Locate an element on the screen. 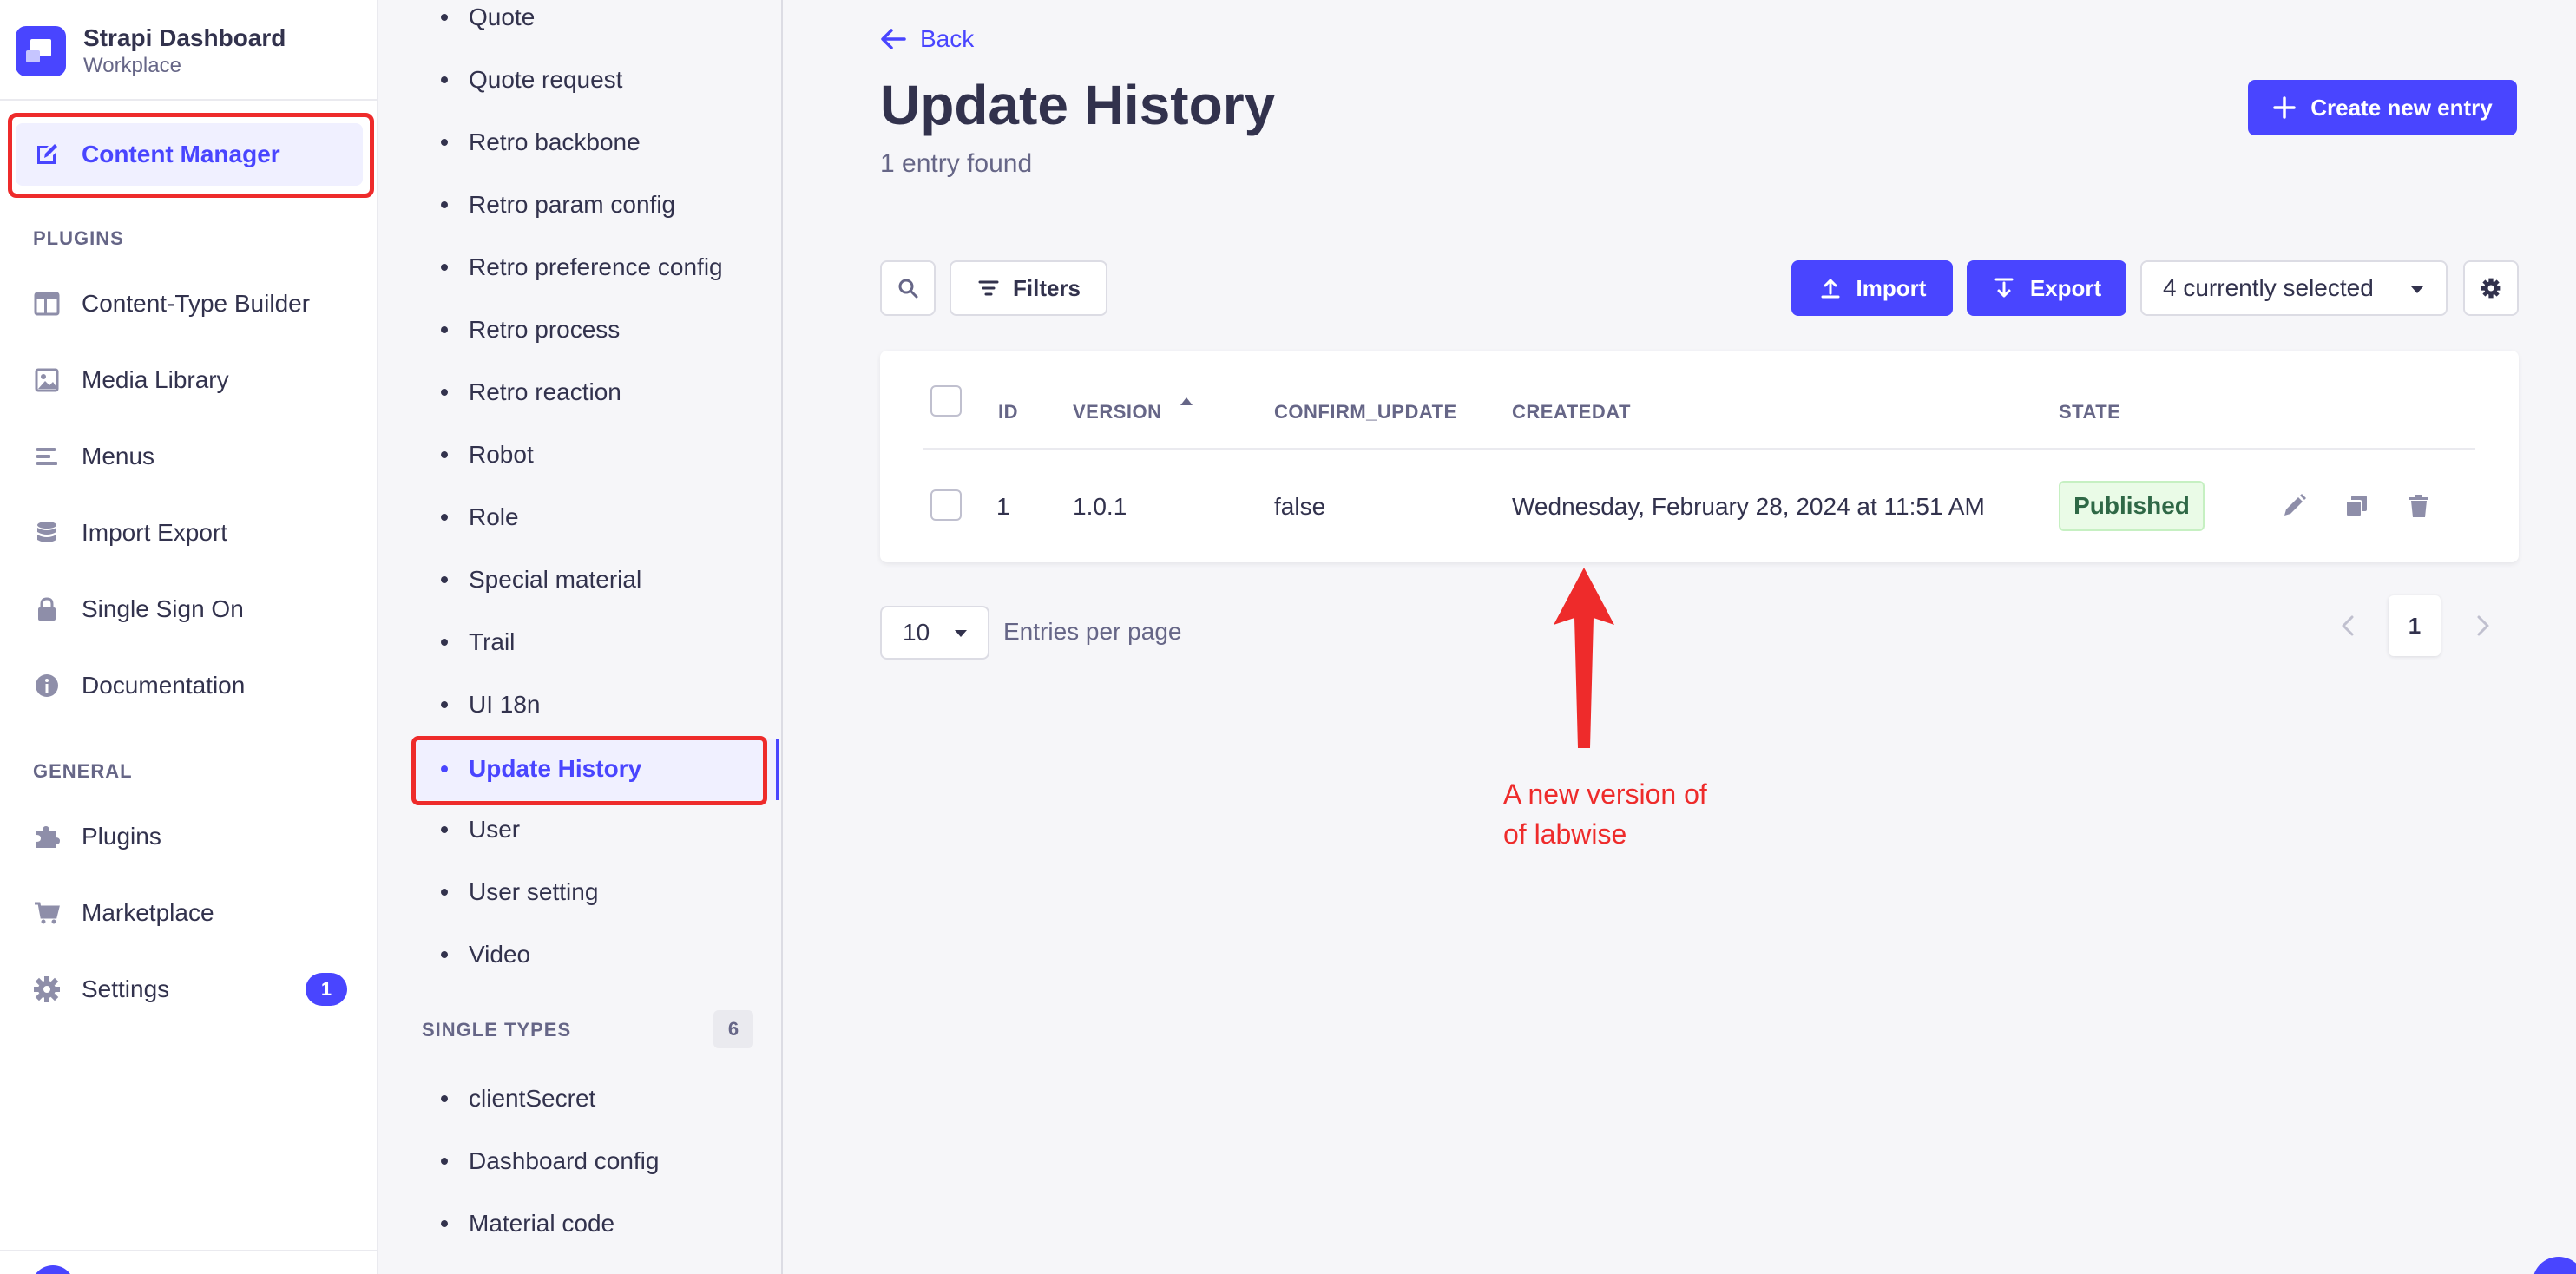 The image size is (2576, 1274). collection-item-label: Video is located at coordinates (500, 955).